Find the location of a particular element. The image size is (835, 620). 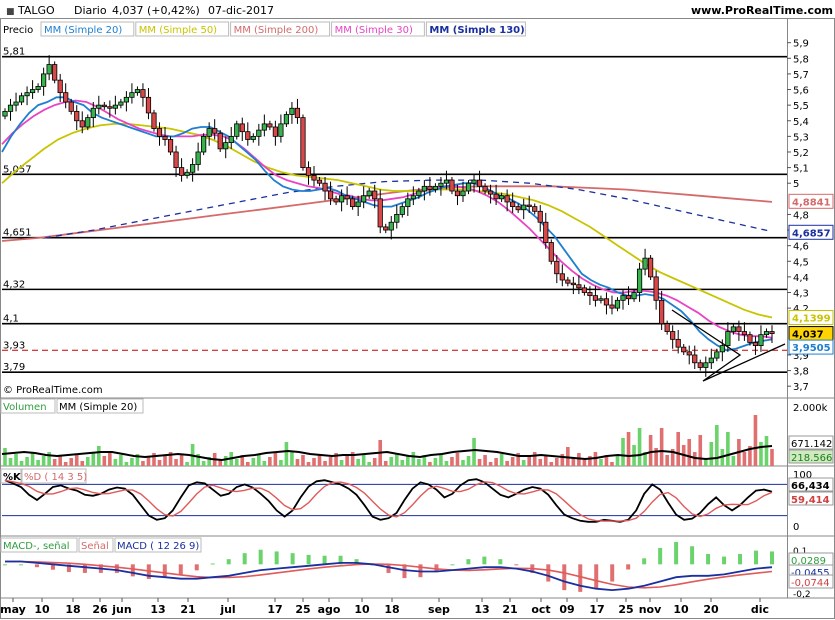

price-axis-label-0: 5,9 is located at coordinates (801, 44).